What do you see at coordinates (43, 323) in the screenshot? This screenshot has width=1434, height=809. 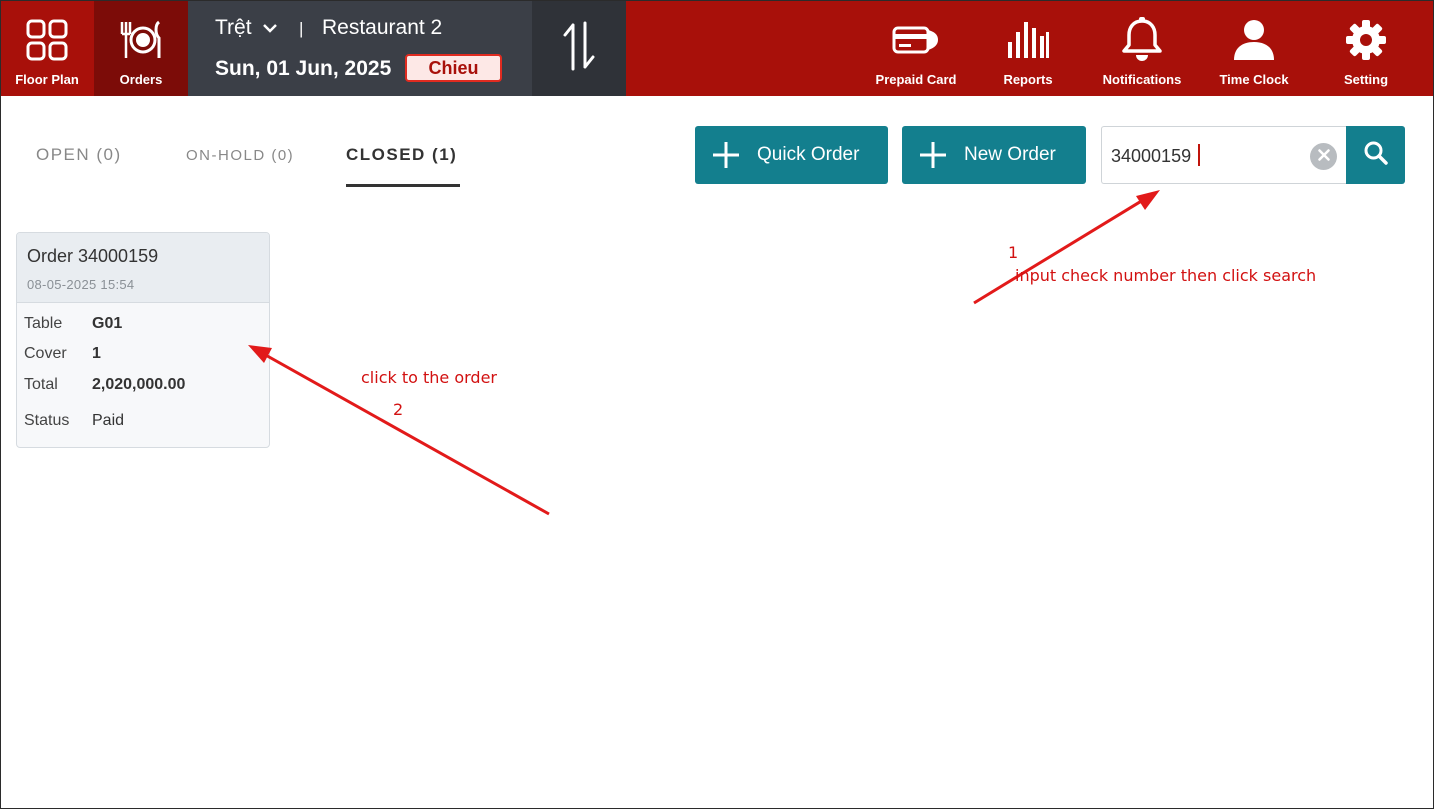 I see `order-row-label: Table` at bounding box center [43, 323].